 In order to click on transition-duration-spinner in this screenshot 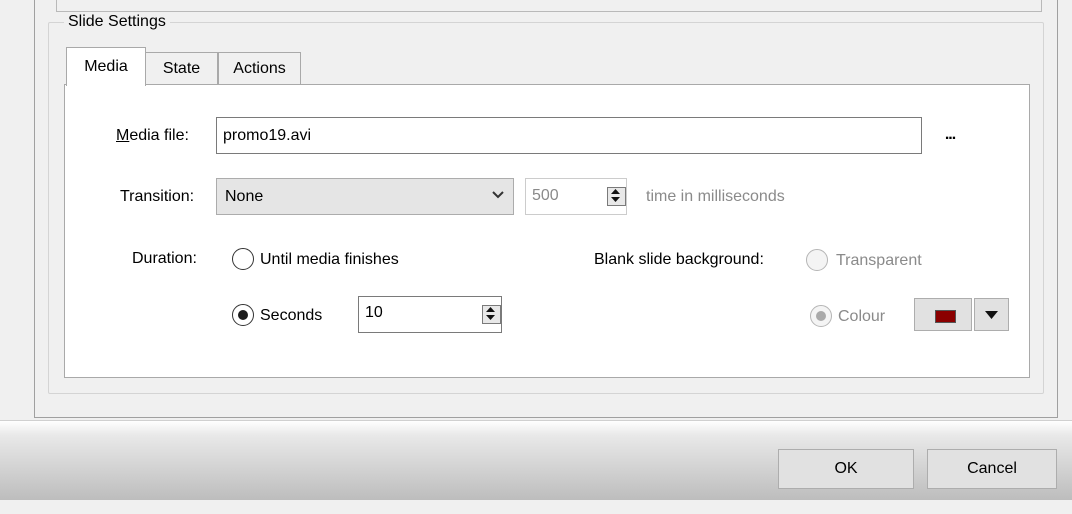, I will do `click(616, 196)`.